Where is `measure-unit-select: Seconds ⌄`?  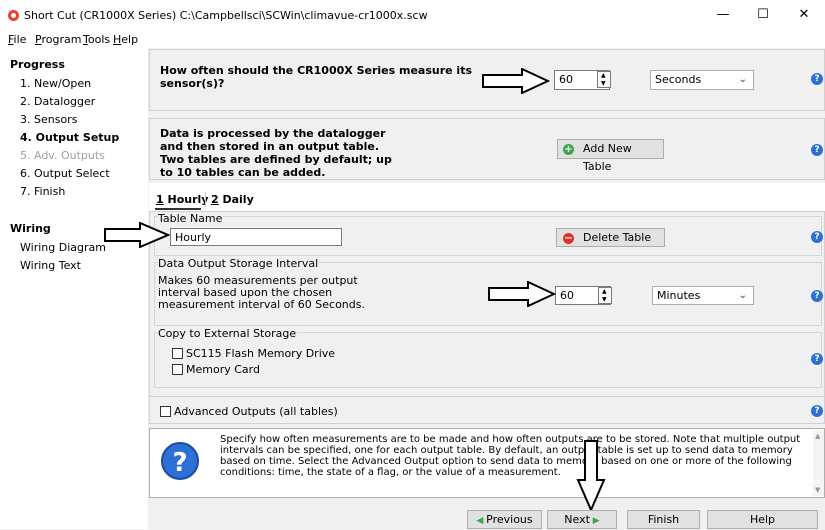
measure-unit-select: Seconds ⌄ is located at coordinates (702, 80).